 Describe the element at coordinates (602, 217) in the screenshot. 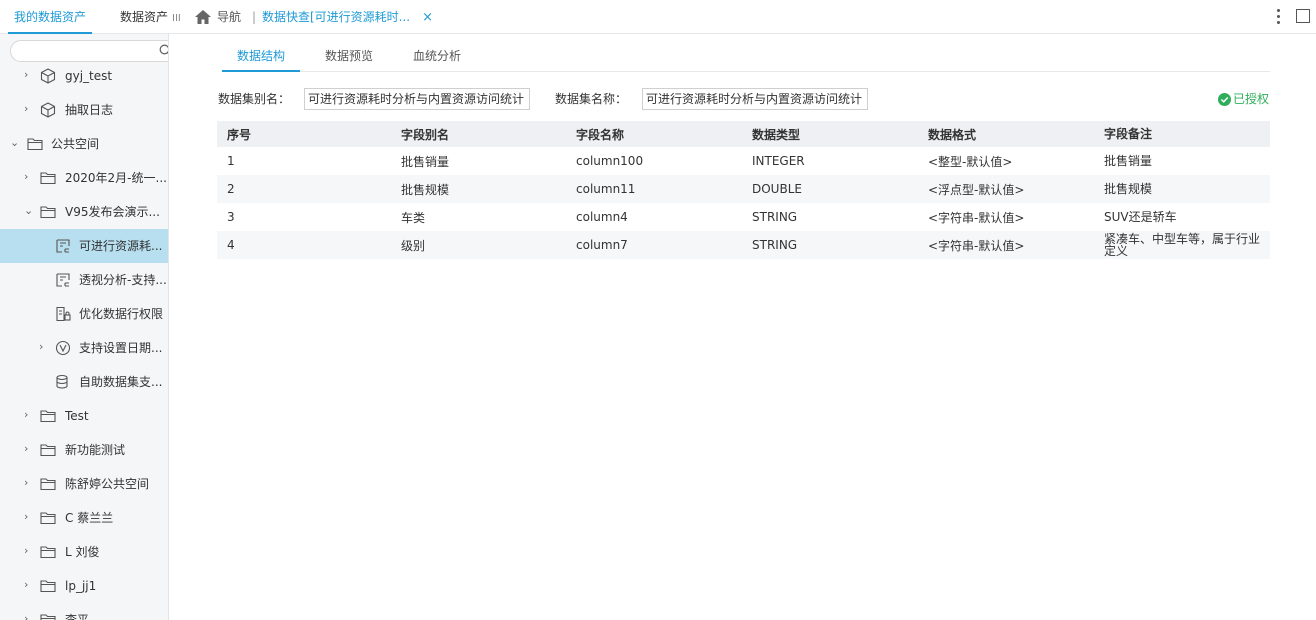

I see `cell-field-name: column4` at that location.